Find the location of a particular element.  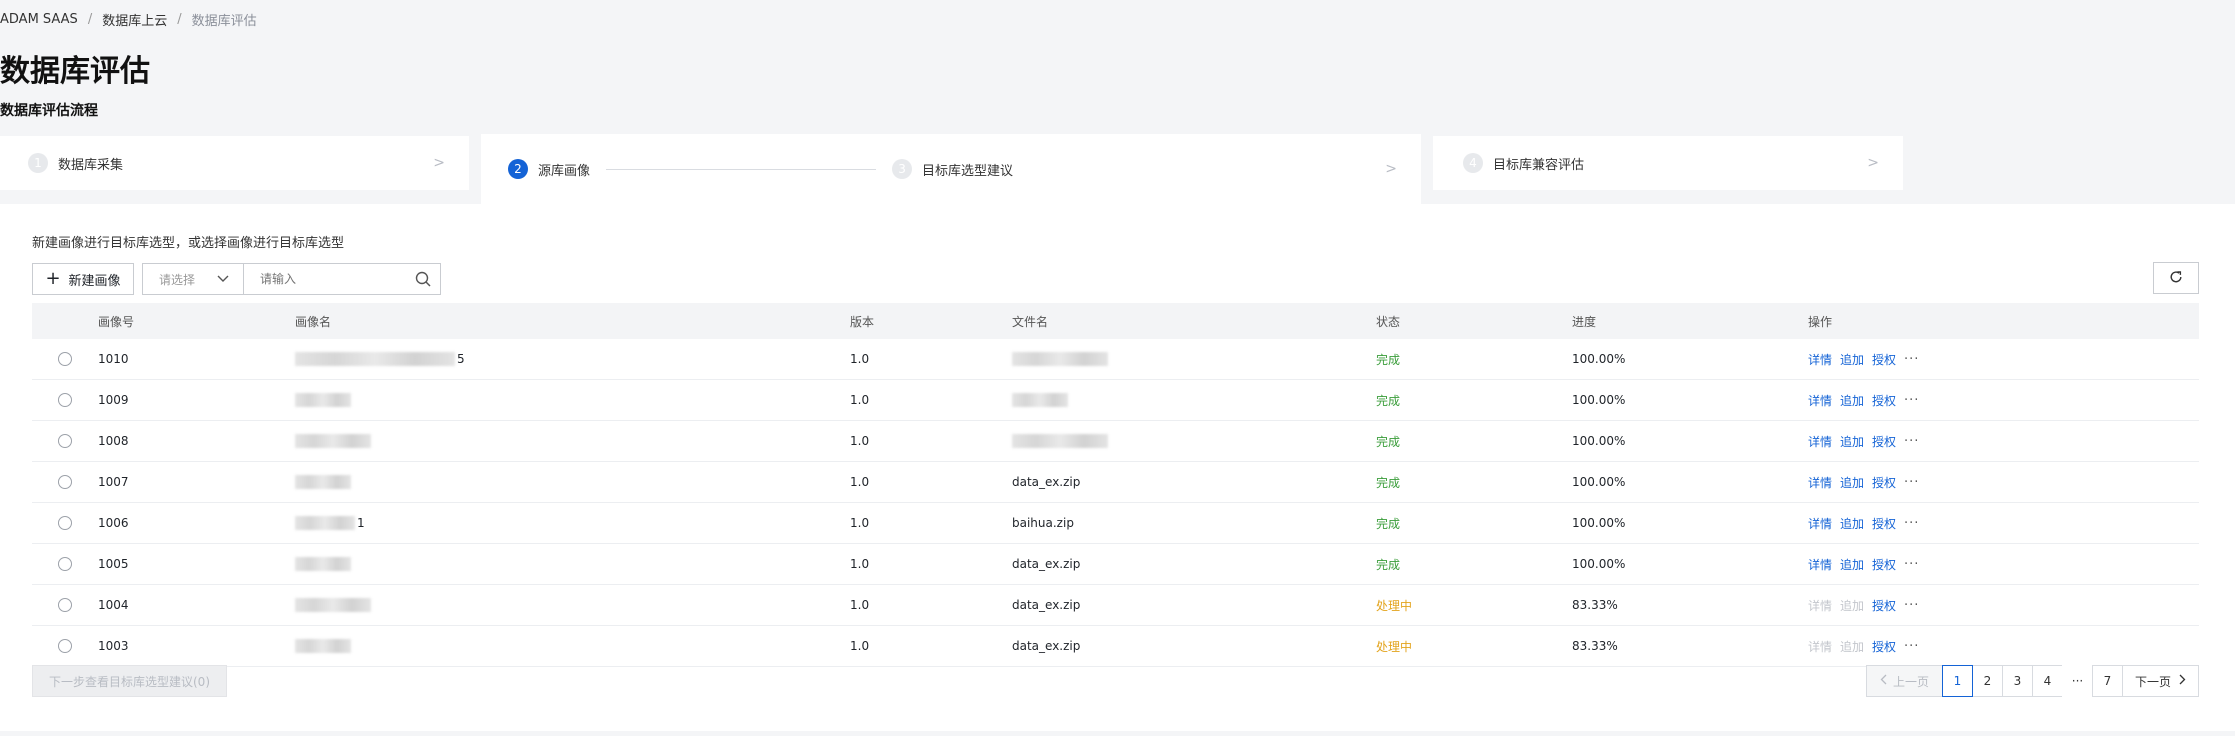

step-number: 2 is located at coordinates (518, 169).